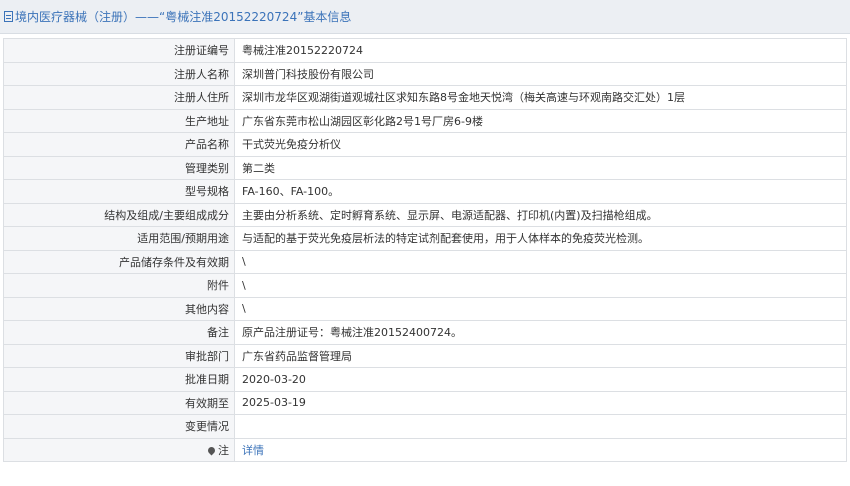 The image size is (850, 486). Describe the element at coordinates (119, 402) in the screenshot. I see `field-label: 有效期至` at that location.